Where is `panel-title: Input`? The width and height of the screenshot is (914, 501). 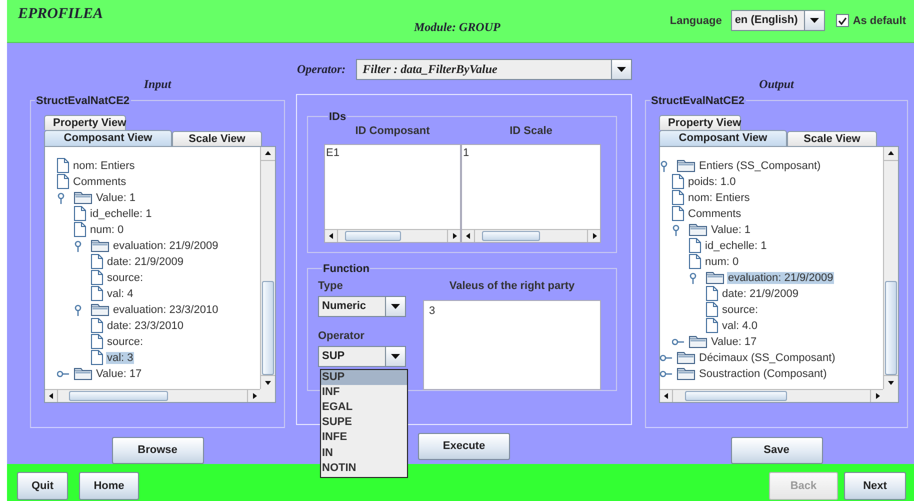
panel-title: Input is located at coordinates (157, 84).